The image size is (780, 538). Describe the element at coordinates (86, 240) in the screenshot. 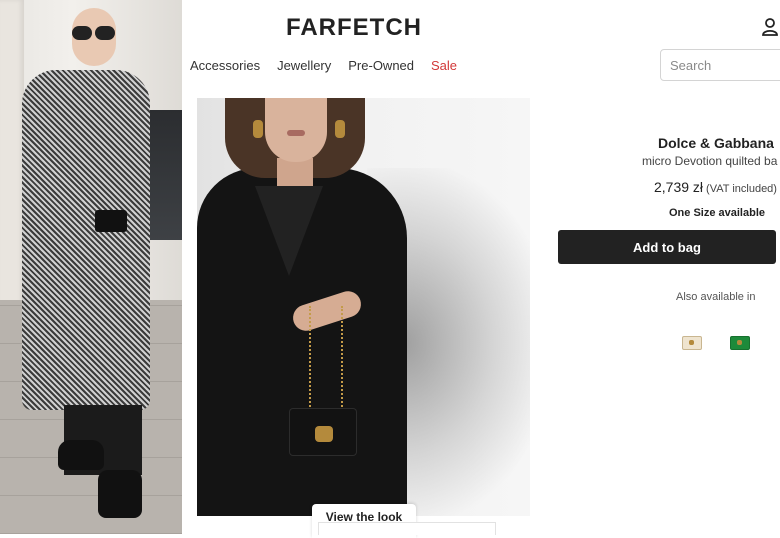

I see `tweed-coat` at that location.